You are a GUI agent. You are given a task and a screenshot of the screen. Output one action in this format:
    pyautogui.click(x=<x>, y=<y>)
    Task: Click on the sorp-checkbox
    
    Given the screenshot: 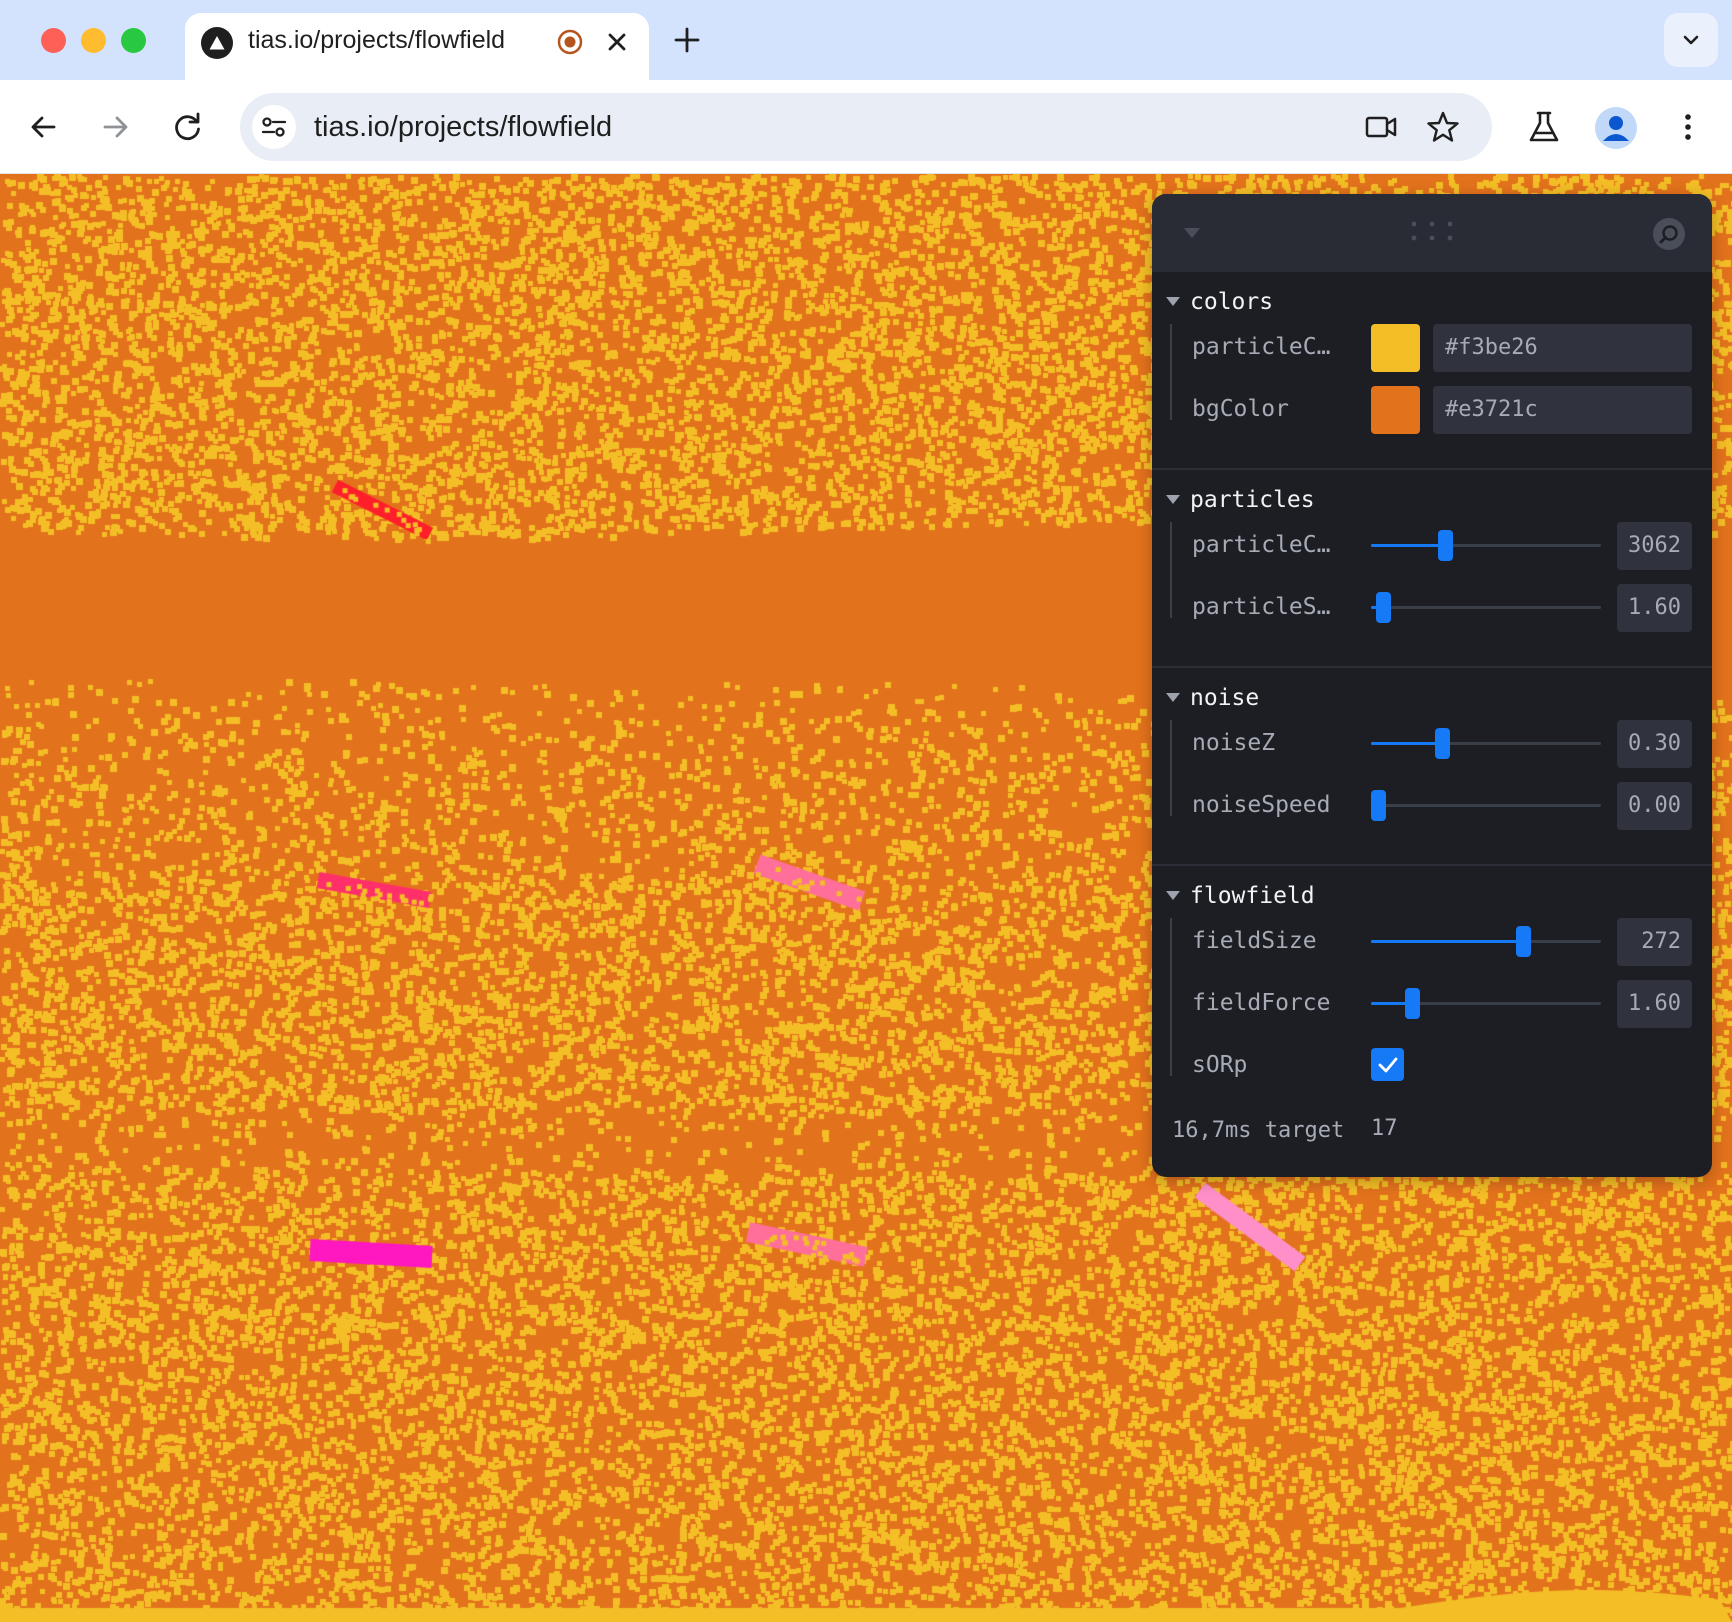 What is the action you would take?
    pyautogui.click(x=1387, y=1064)
    